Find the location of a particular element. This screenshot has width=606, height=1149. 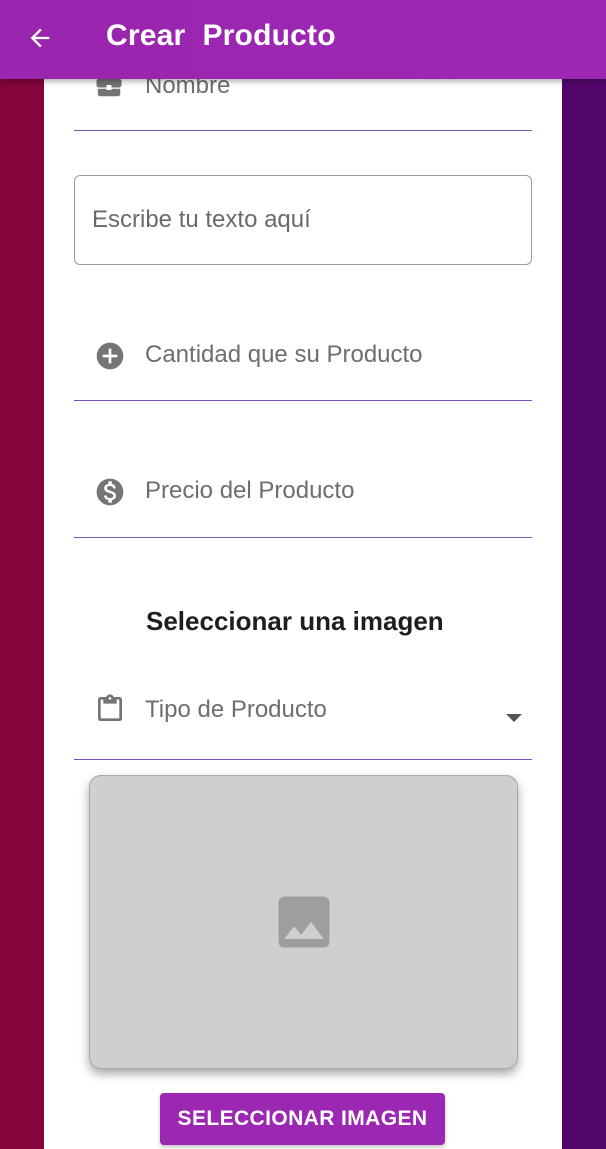

dollar-circle-icon is located at coordinates (110, 492).